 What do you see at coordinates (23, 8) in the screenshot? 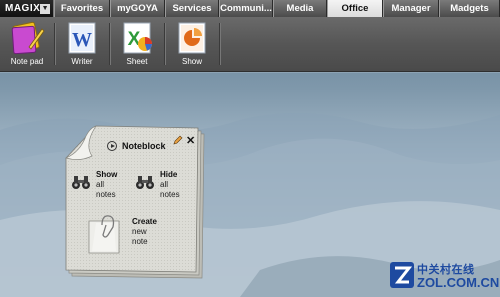
I see `brand-label: MAGIX` at bounding box center [23, 8].